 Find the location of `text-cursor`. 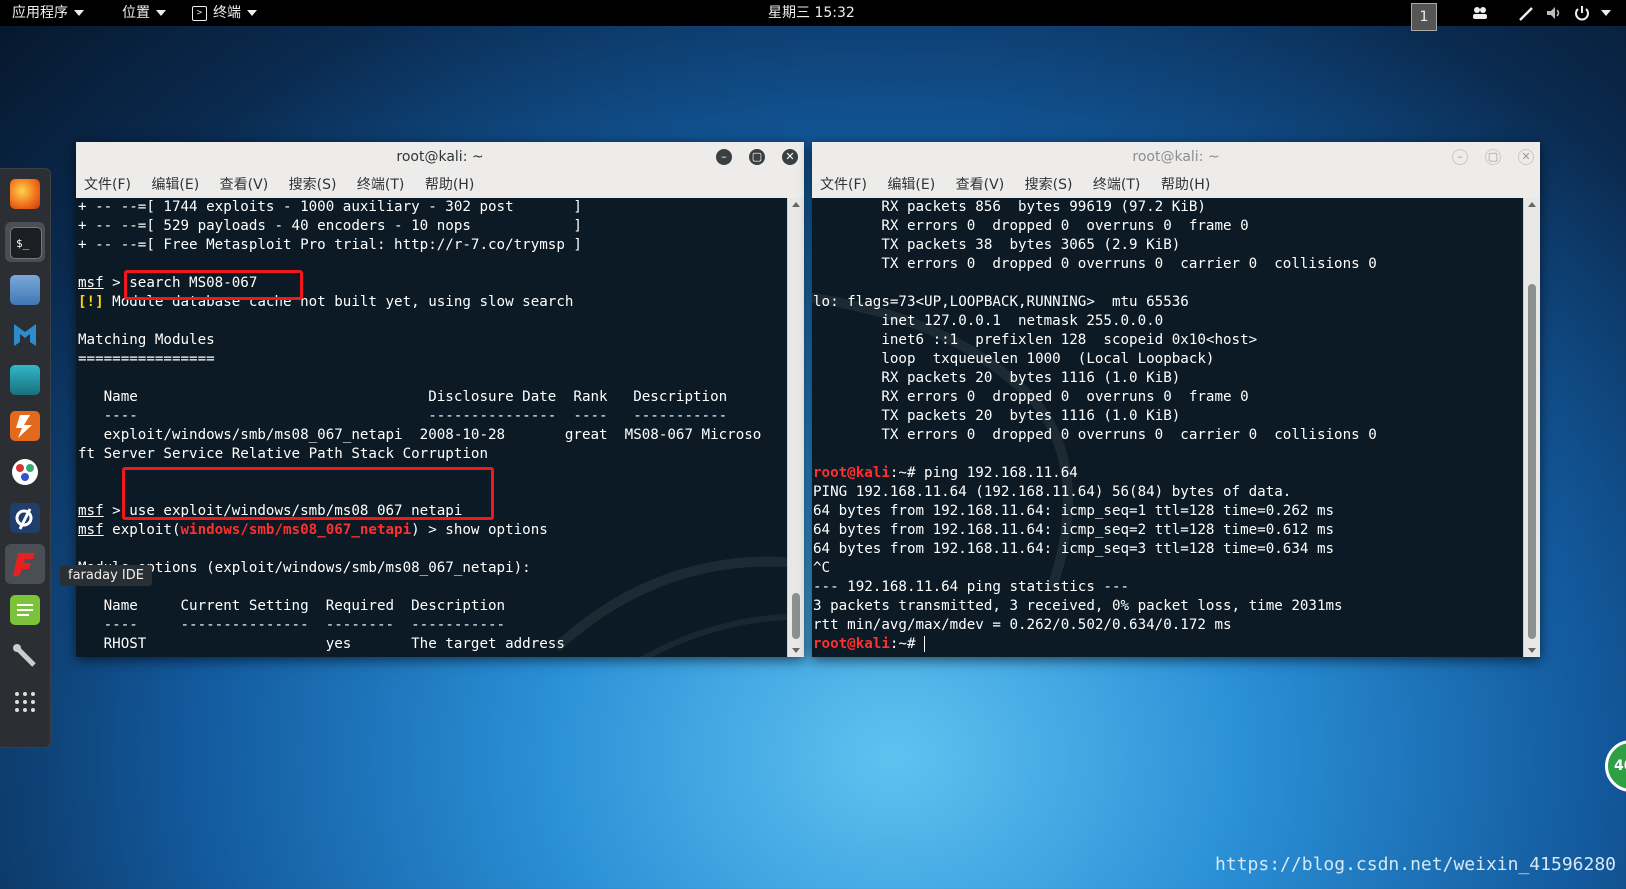

text-cursor is located at coordinates (925, 644).